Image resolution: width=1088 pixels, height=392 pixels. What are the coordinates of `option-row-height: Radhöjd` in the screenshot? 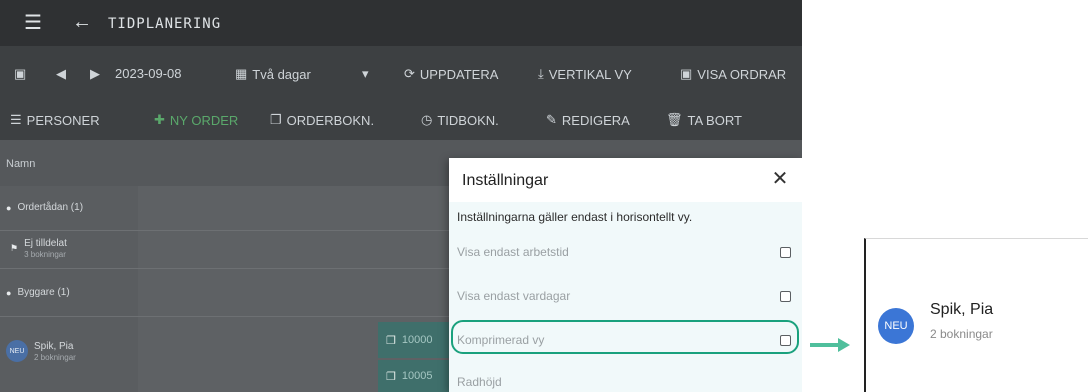 It's located at (627, 382).